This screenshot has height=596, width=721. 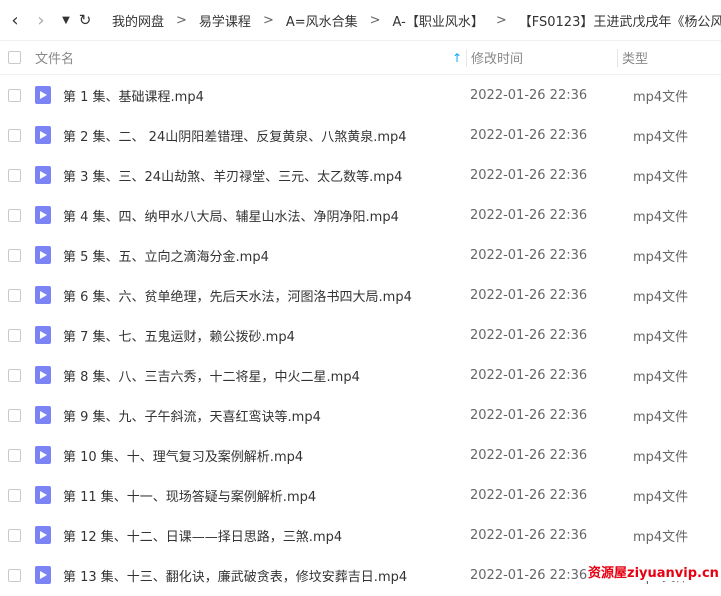 What do you see at coordinates (653, 571) in the screenshot?
I see `watermark: 资源屋ziyuanvip.cn` at bounding box center [653, 571].